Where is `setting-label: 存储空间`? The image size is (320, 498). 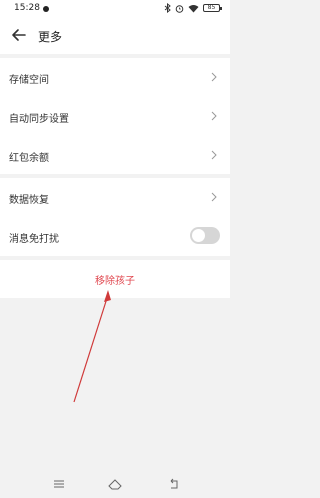 setting-label: 存储空间 is located at coordinates (29, 80).